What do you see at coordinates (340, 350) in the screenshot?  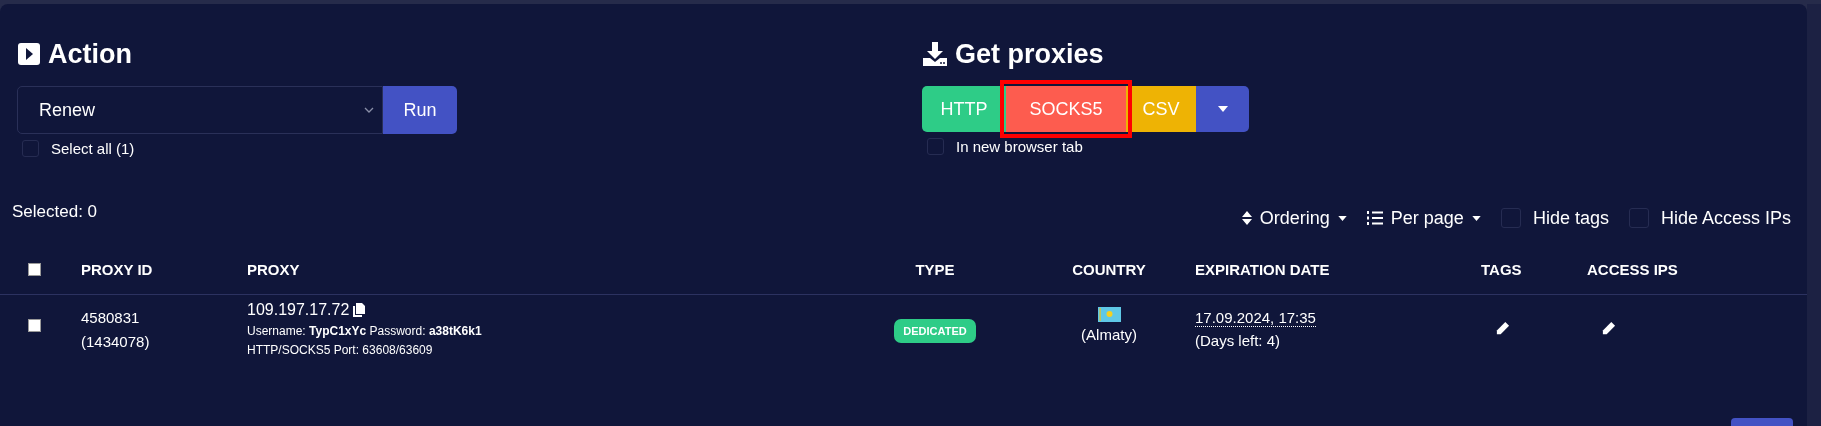 I see `ports-text: HTTP/SOCKS5 Port: 63608/63609` at bounding box center [340, 350].